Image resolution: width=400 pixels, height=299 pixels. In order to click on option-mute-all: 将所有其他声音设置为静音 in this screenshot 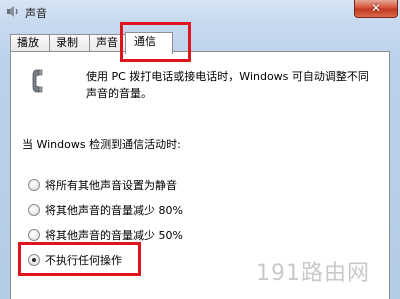, I will do `click(102, 185)`.